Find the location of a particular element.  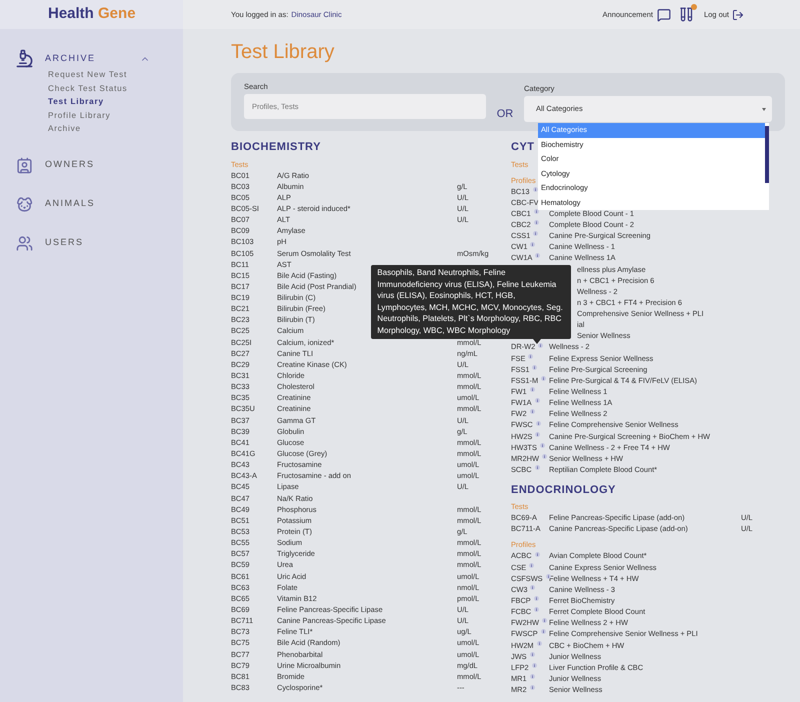

microscope-icon is located at coordinates (24, 58).